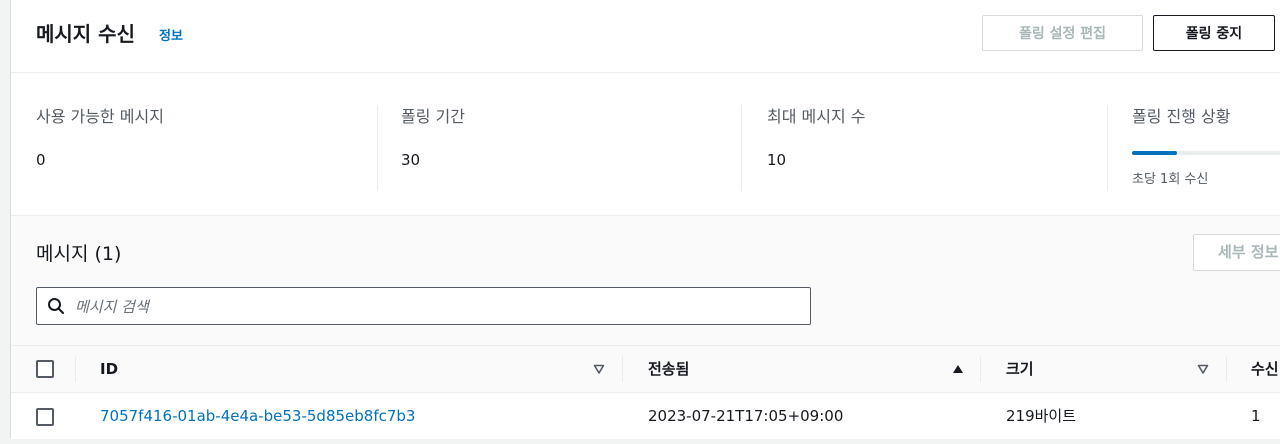 The width and height of the screenshot is (1280, 444). What do you see at coordinates (746, 416) in the screenshot?
I see `message-sent-time: 2023-07-21T17:05+09:00` at bounding box center [746, 416].